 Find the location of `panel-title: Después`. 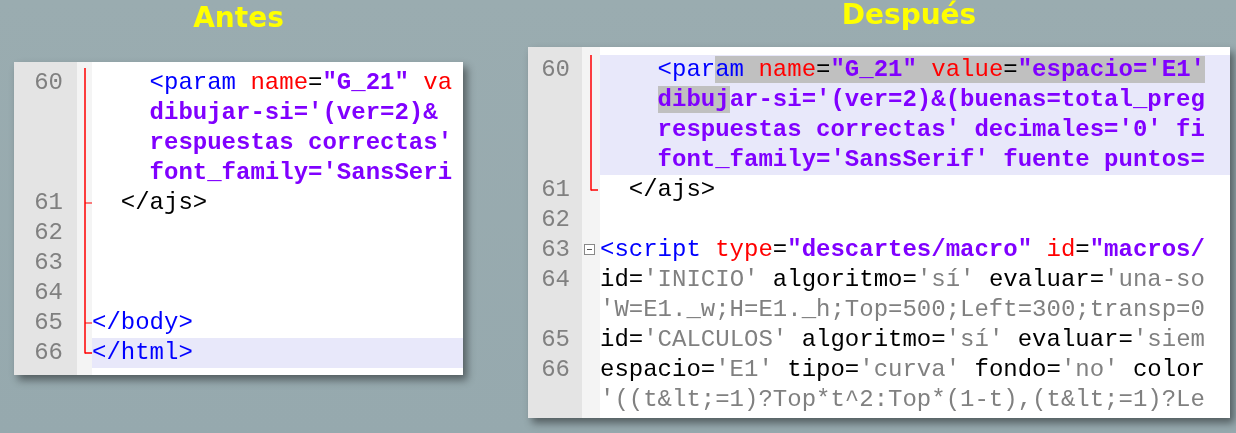

panel-title: Después is located at coordinates (909, 16).